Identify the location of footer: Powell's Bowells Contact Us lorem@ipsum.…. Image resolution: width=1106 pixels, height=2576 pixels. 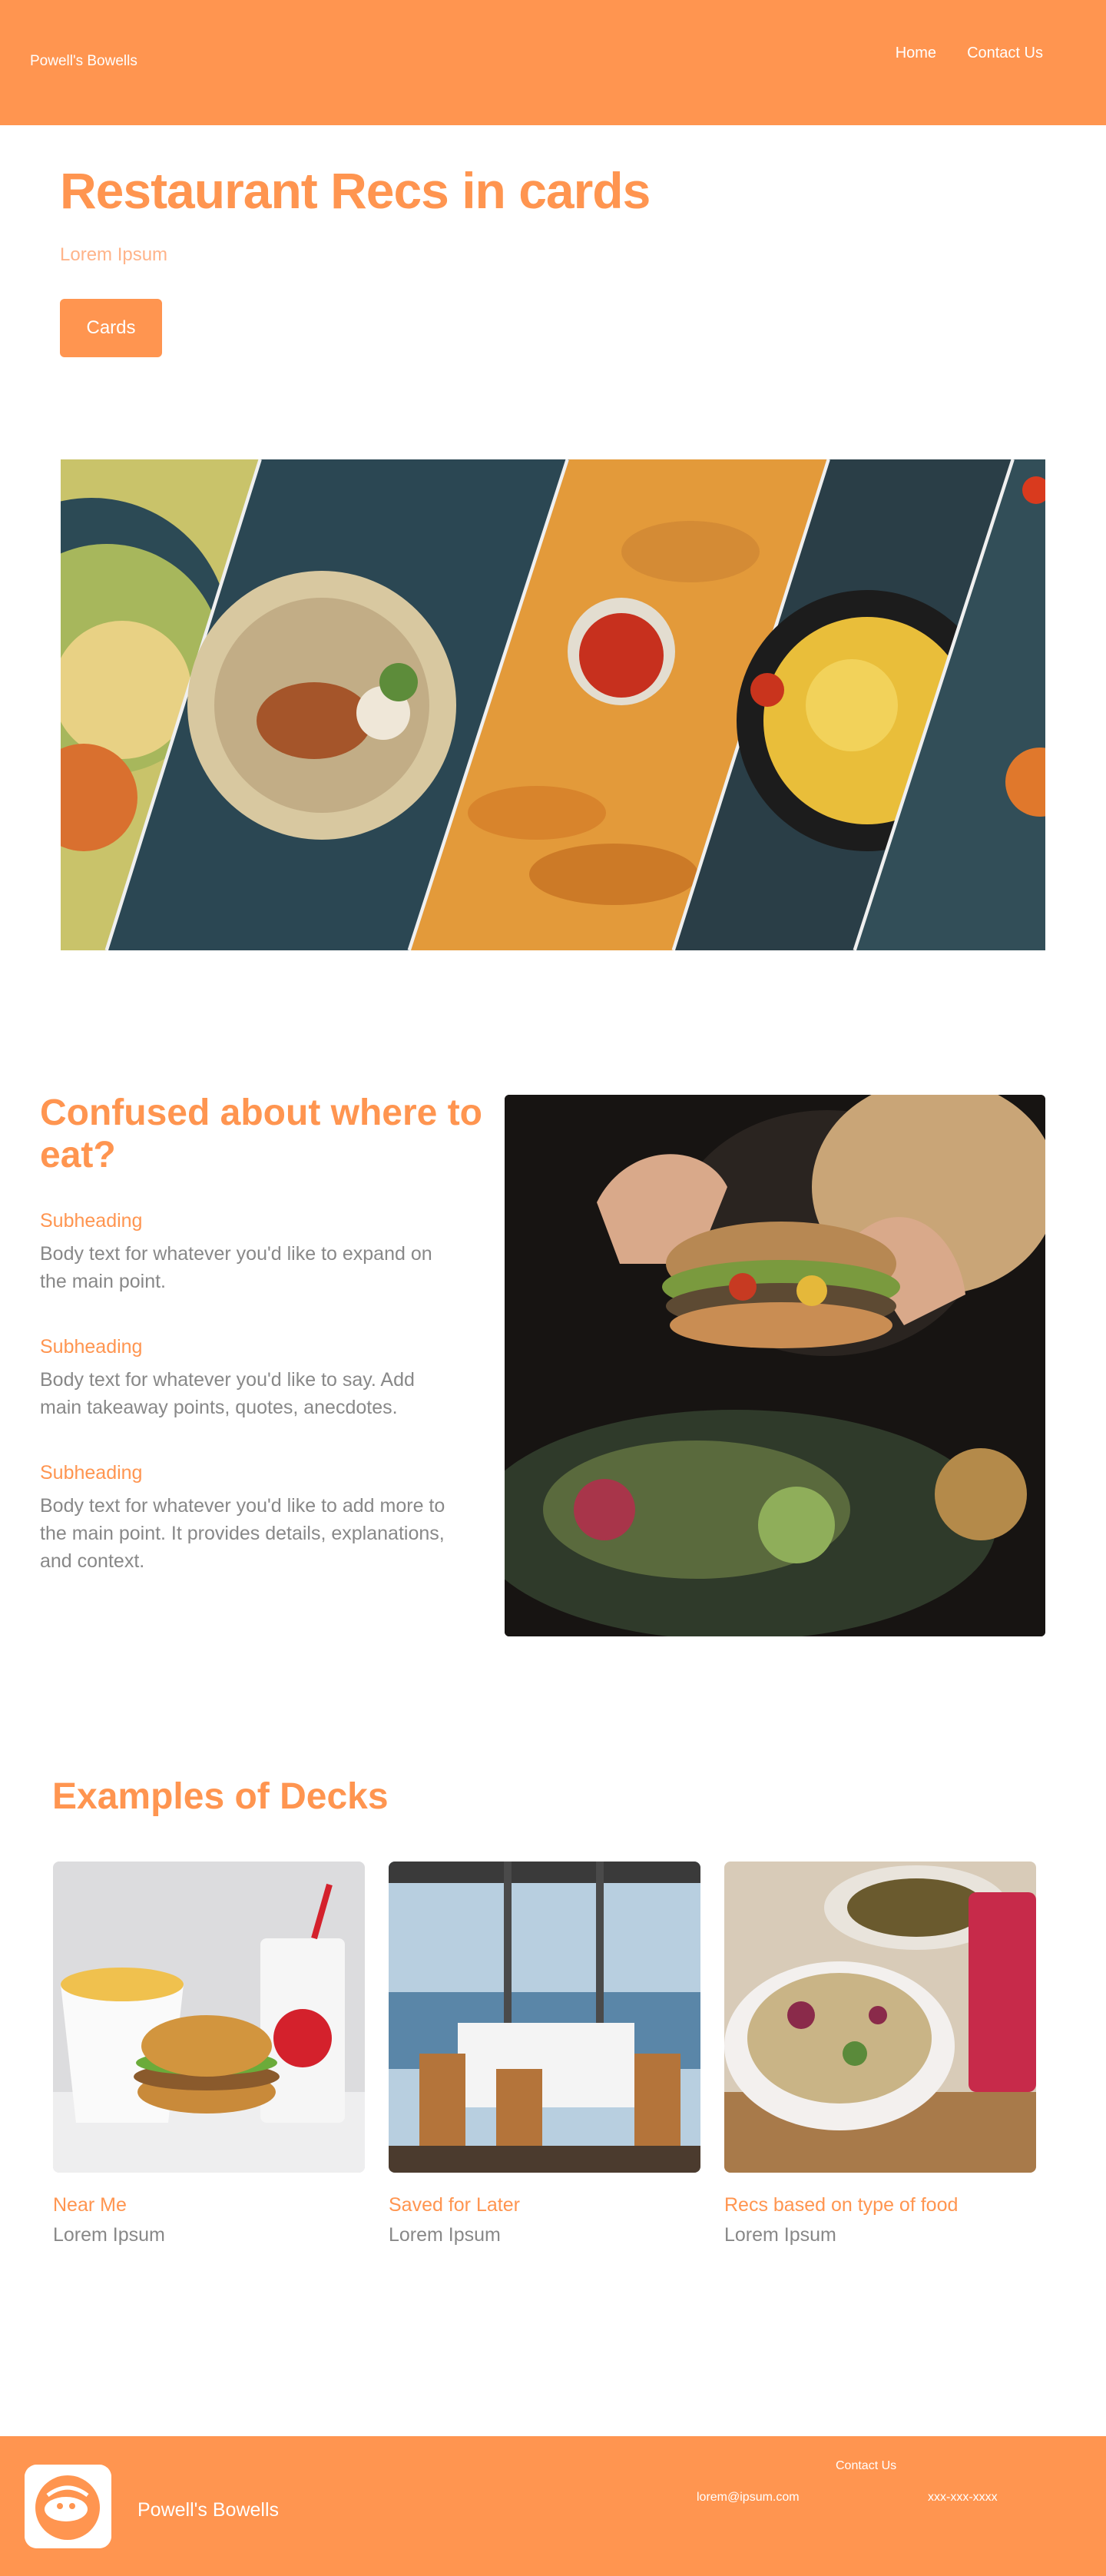
(553, 2506).